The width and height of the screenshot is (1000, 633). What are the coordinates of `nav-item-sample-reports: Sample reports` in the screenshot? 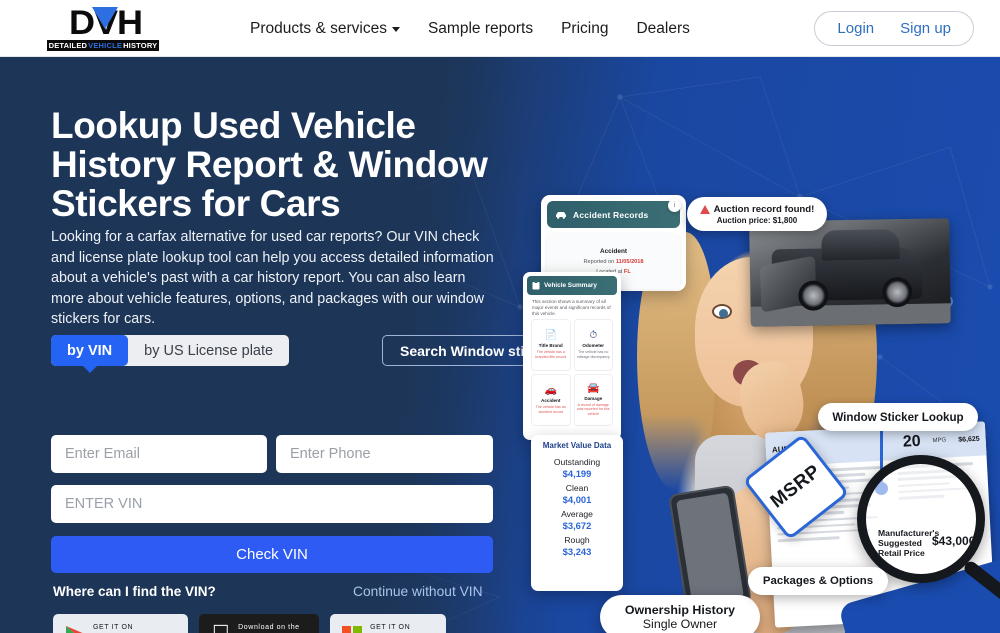 It's located at (480, 29).